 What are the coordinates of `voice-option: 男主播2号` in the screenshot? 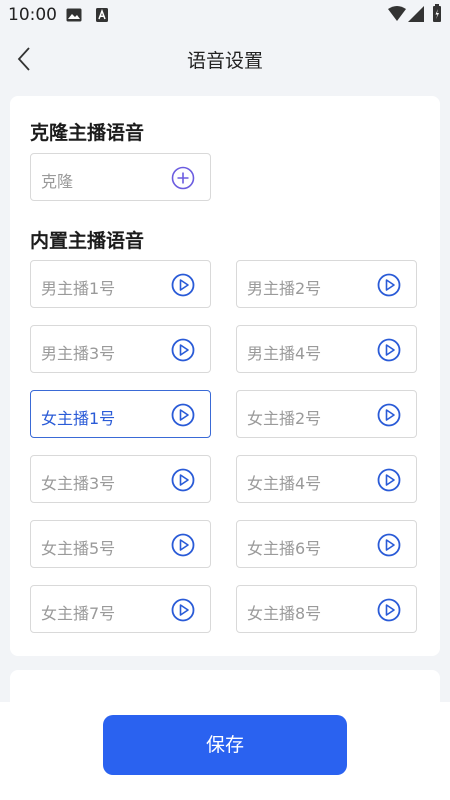 It's located at (326, 284).